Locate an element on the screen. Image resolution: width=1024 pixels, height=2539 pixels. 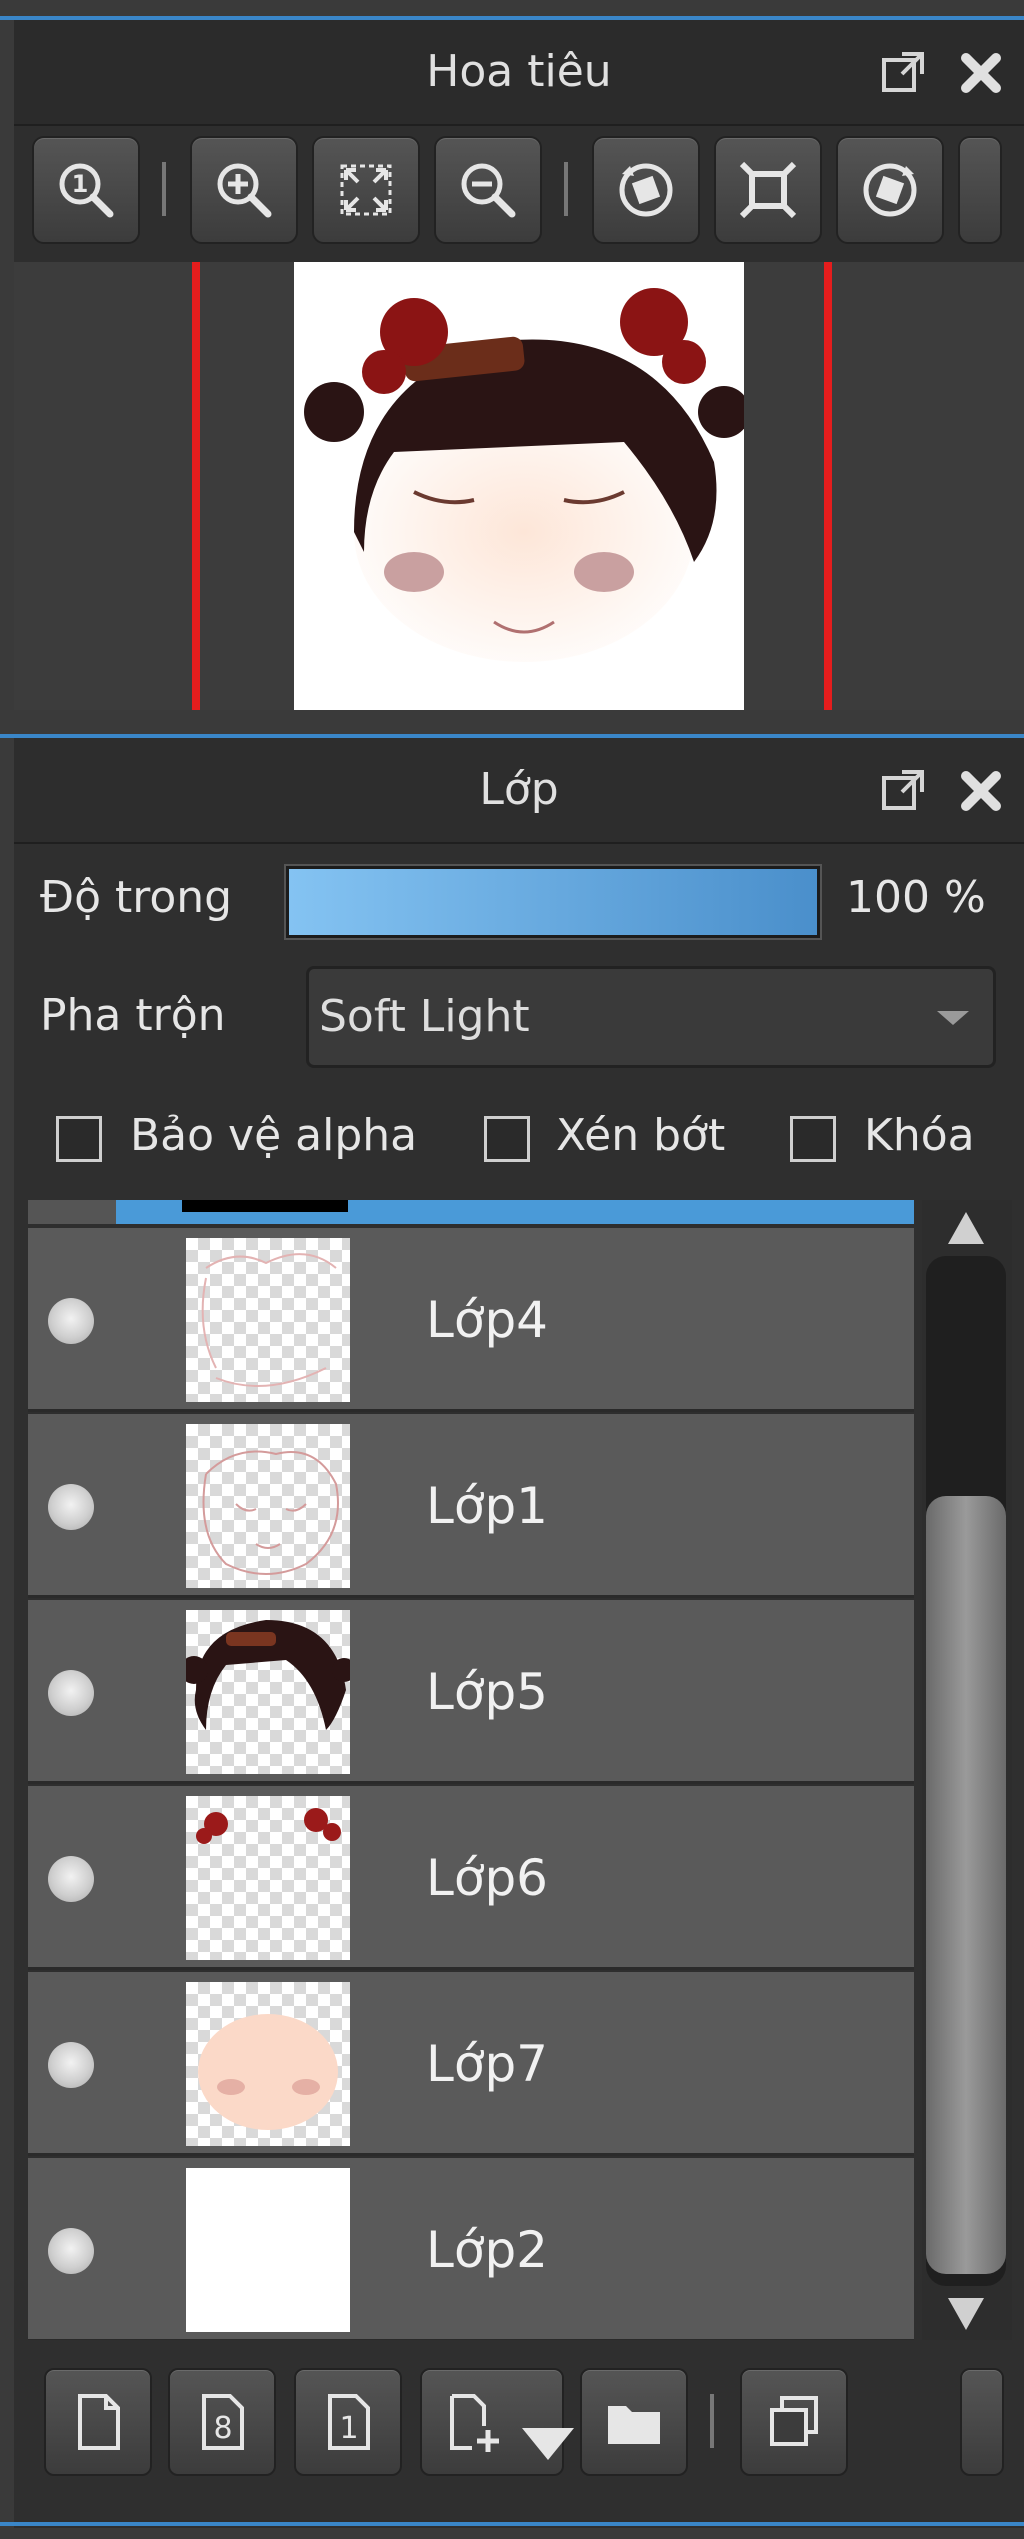
new-1bit-layer-button: 1 is located at coordinates (348, 2422).